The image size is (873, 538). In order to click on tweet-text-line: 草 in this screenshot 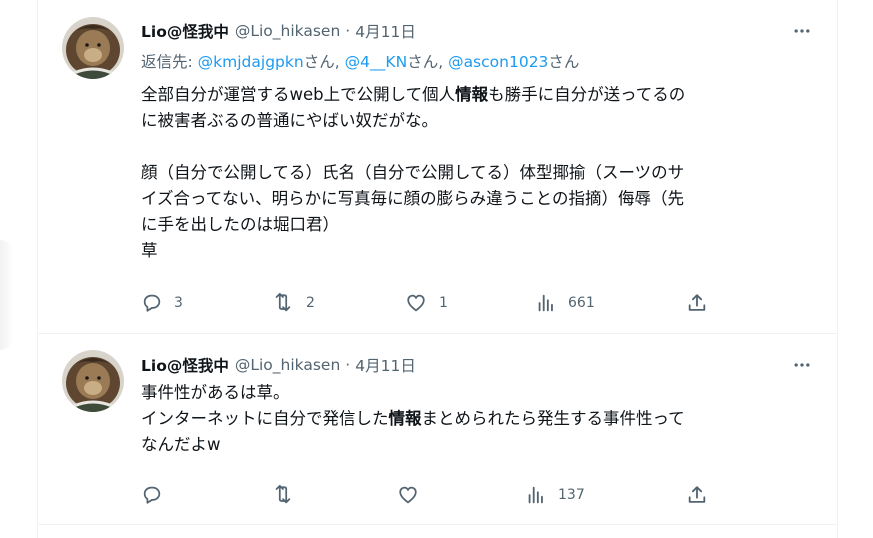, I will do `click(149, 250)`.